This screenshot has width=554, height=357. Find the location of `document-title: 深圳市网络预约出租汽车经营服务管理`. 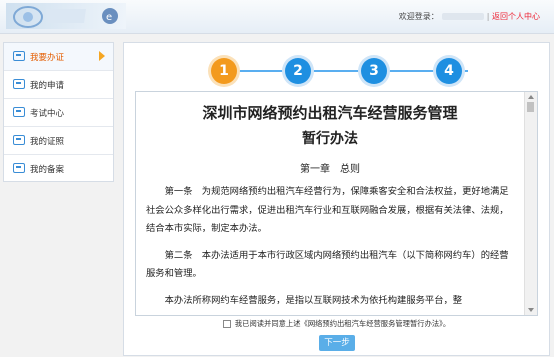

document-title: 深圳市网络预约出租汽车经营服务管理 is located at coordinates (330, 113).